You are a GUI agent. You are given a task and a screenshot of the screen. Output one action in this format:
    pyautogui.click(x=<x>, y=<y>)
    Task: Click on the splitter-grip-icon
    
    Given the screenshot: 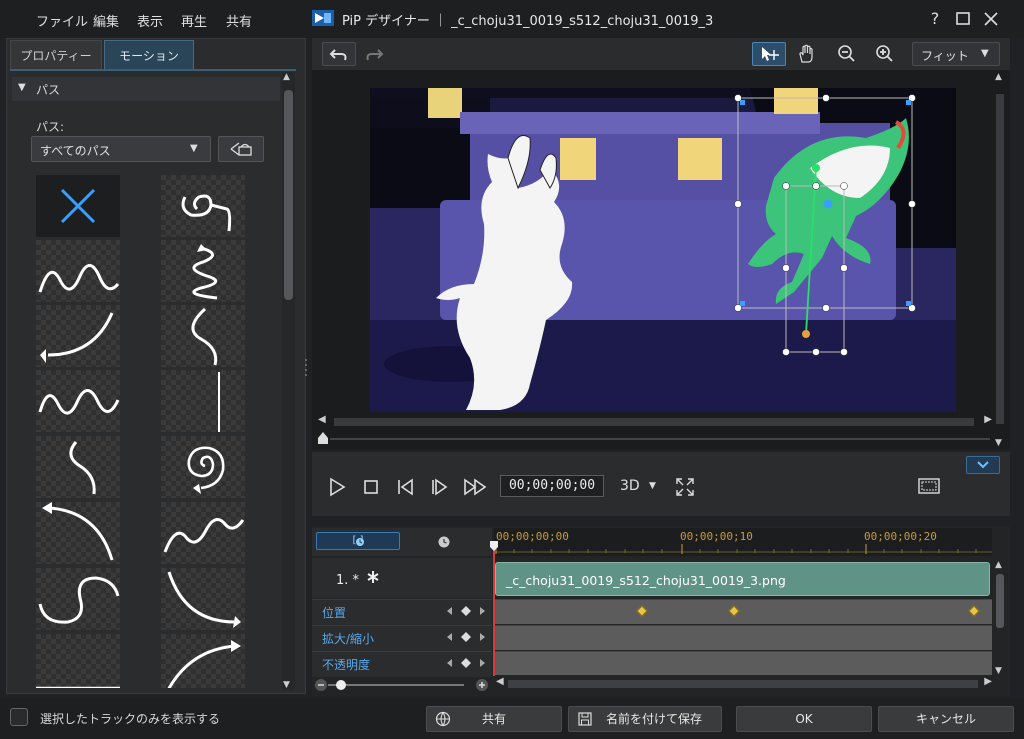 What is the action you would take?
    pyautogui.click(x=306, y=367)
    